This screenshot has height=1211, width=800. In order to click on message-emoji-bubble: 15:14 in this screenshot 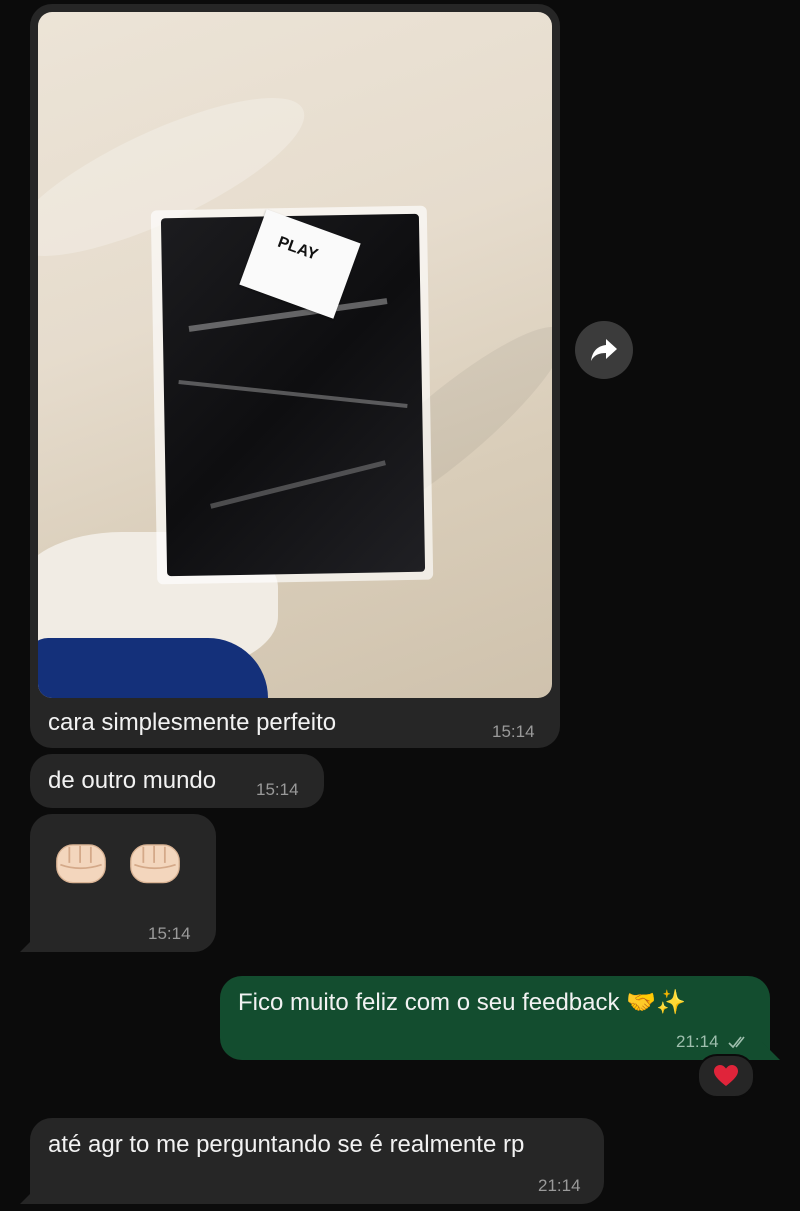, I will do `click(118, 883)`.